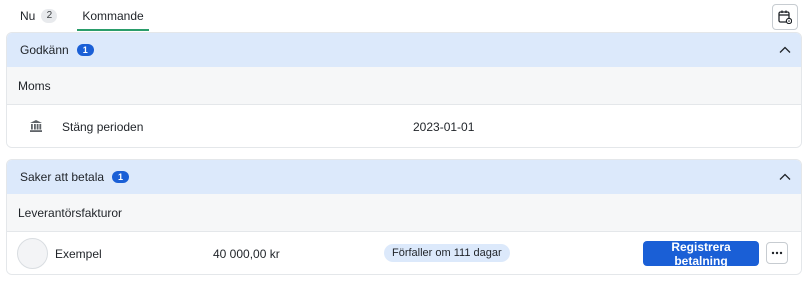 The width and height of the screenshot is (810, 284). What do you see at coordinates (404, 86) in the screenshot?
I see `vat-group-label: Moms` at bounding box center [404, 86].